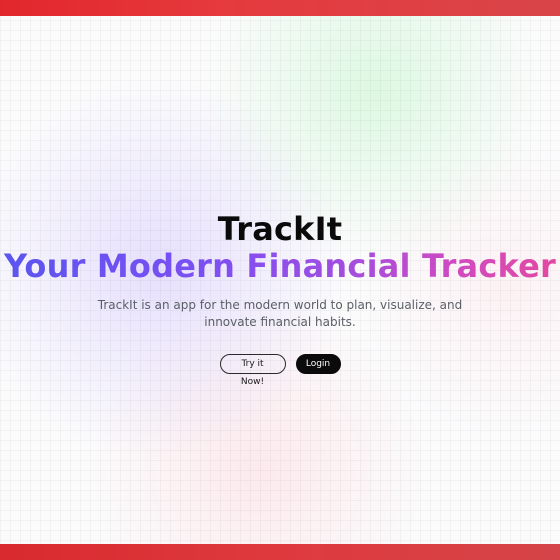 This screenshot has height=560, width=560. Describe the element at coordinates (280, 229) in the screenshot. I see `brand-title: TrackIt` at that location.